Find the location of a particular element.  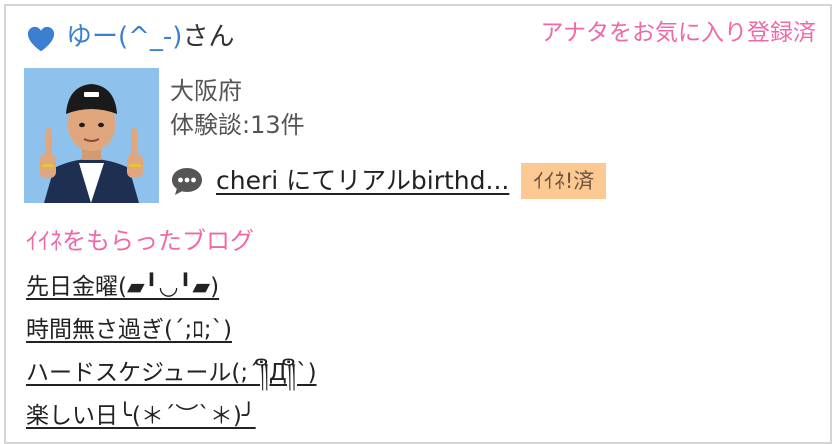

username: ゆー(^_-) is located at coordinates (124, 37).